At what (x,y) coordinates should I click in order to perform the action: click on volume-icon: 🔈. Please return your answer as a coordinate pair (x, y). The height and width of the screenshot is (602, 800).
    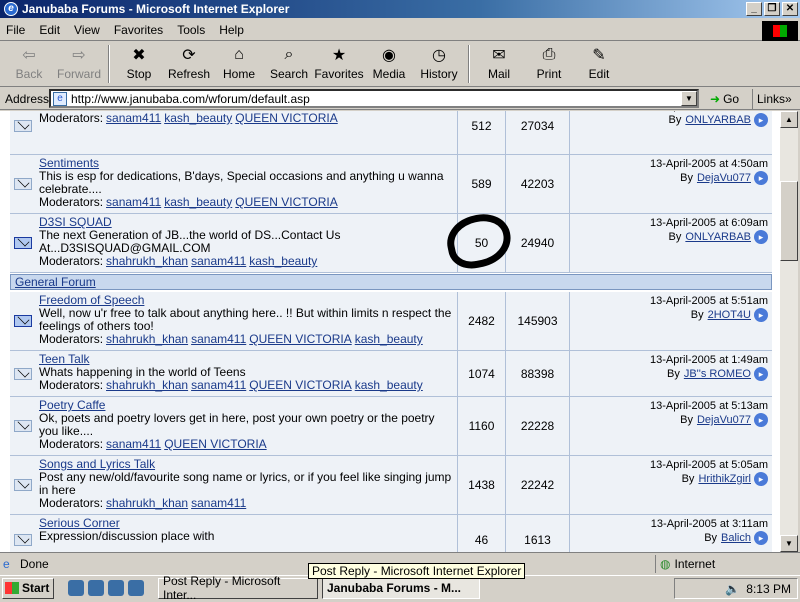
    Looking at the image, I should click on (732, 589).